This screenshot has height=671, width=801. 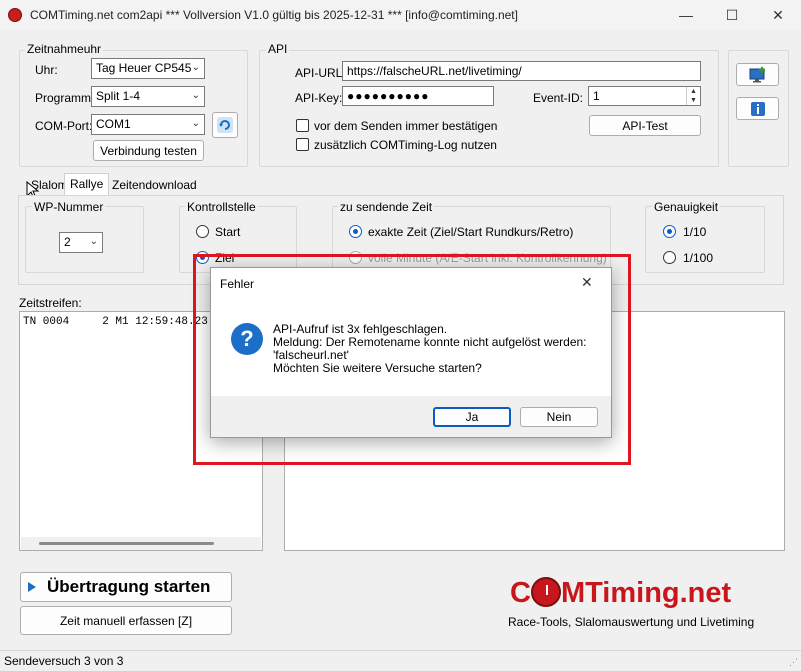 What do you see at coordinates (386, 207) in the screenshot?
I see `zeit-label: zu sendende Zeit` at bounding box center [386, 207].